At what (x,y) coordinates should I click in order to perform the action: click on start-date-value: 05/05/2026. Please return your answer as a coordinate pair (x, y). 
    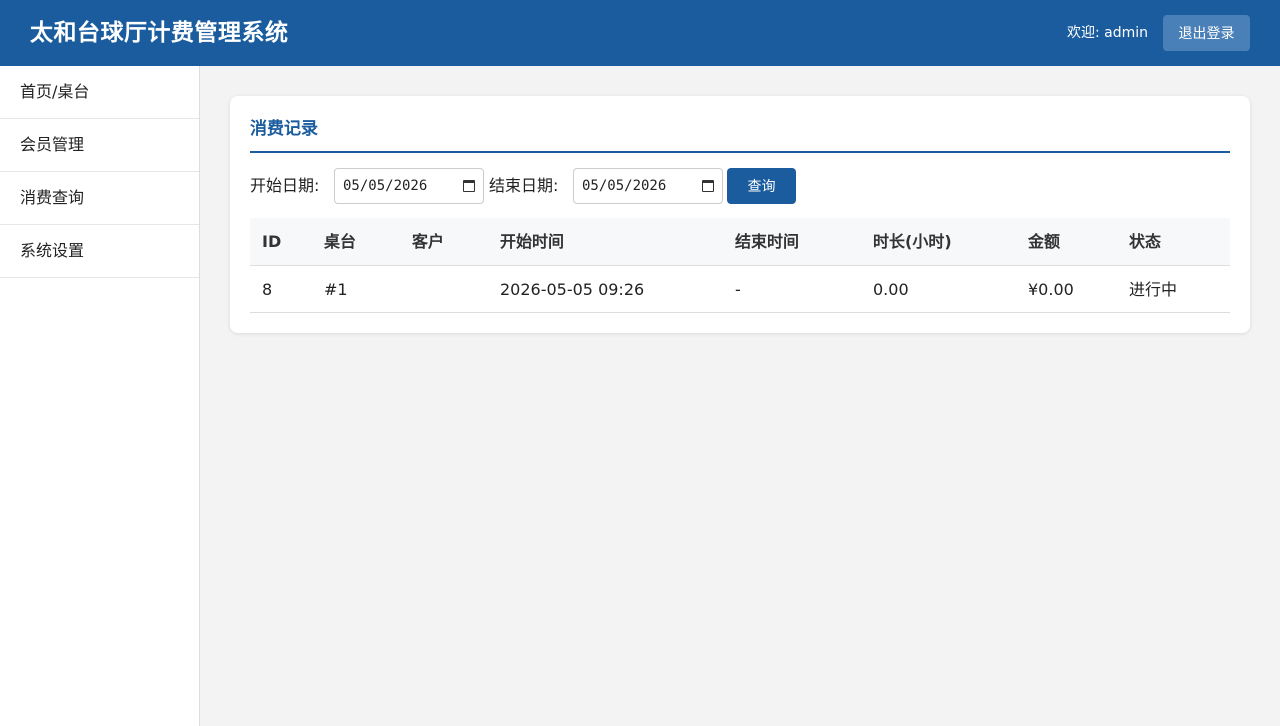
    Looking at the image, I should click on (385, 186).